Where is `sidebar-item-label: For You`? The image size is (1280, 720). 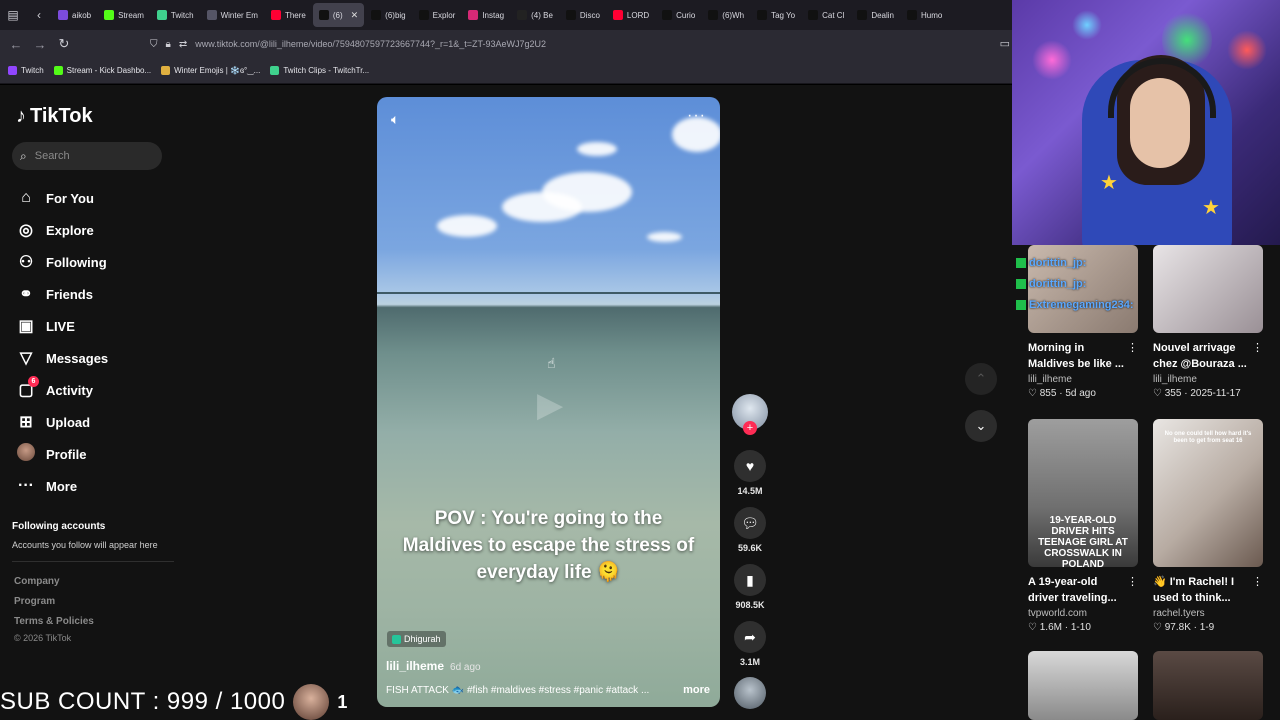 sidebar-item-label: For You is located at coordinates (70, 198).